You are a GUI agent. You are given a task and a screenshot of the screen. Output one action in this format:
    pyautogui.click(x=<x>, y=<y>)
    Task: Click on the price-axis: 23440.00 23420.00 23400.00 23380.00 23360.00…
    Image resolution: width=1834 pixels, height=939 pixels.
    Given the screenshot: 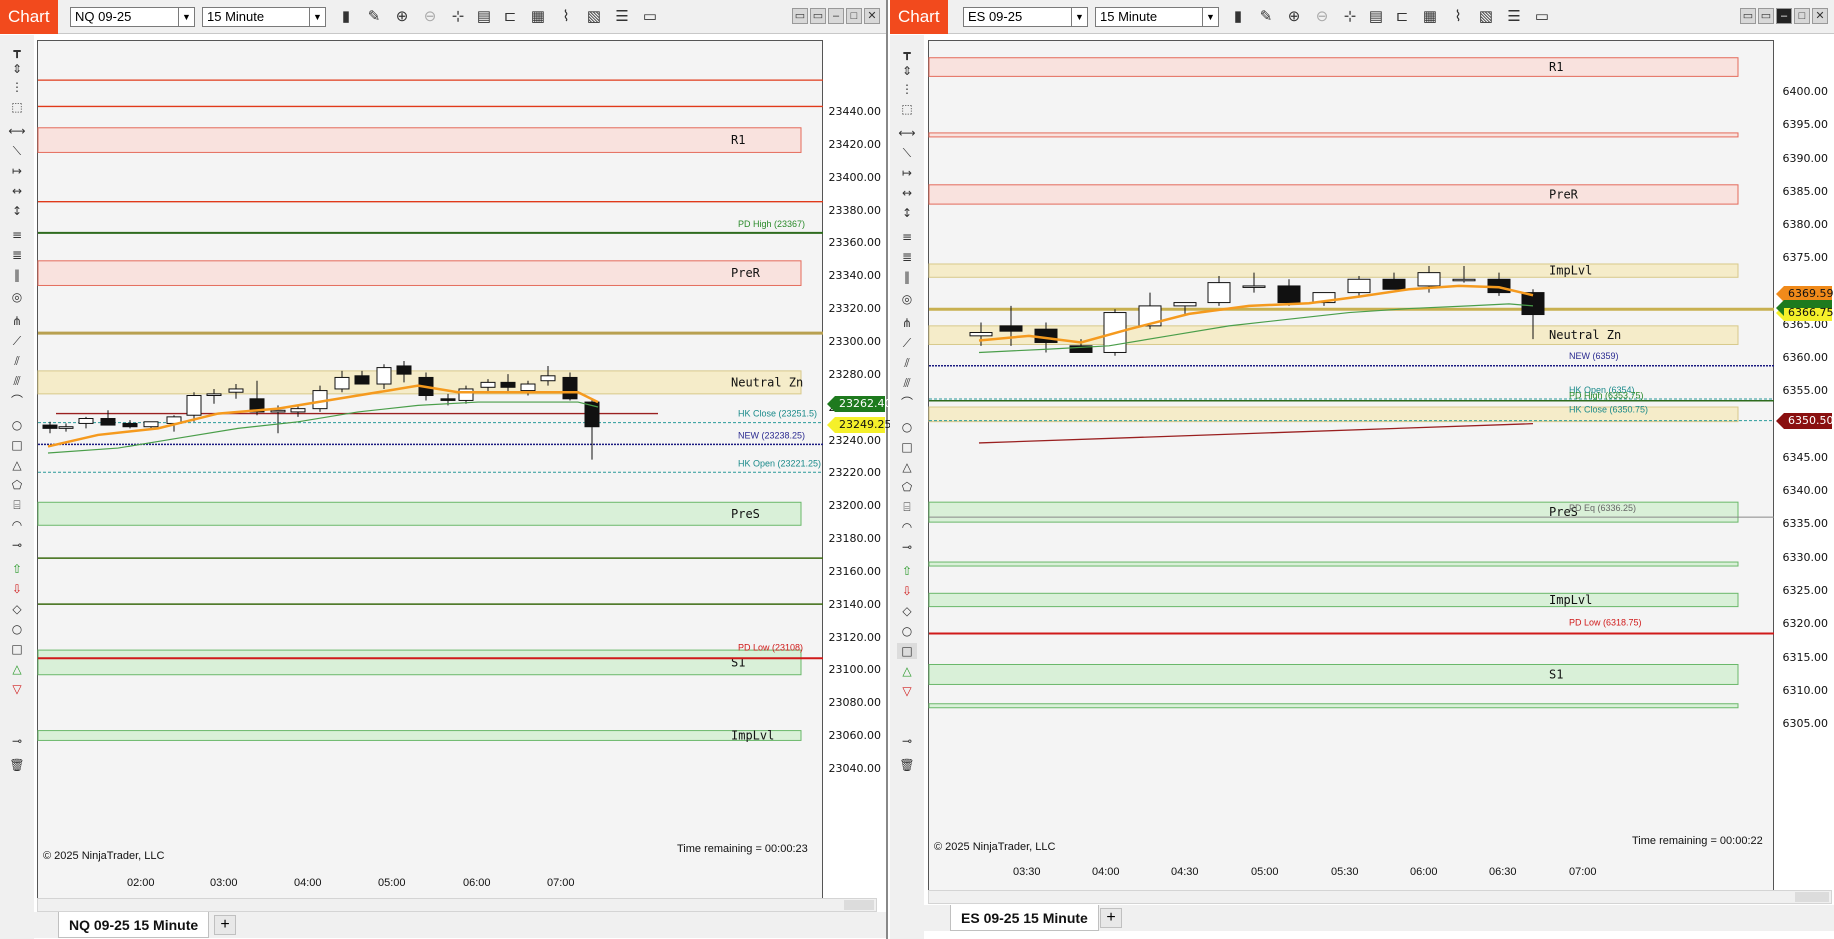 What is the action you would take?
    pyautogui.click(x=857, y=474)
    